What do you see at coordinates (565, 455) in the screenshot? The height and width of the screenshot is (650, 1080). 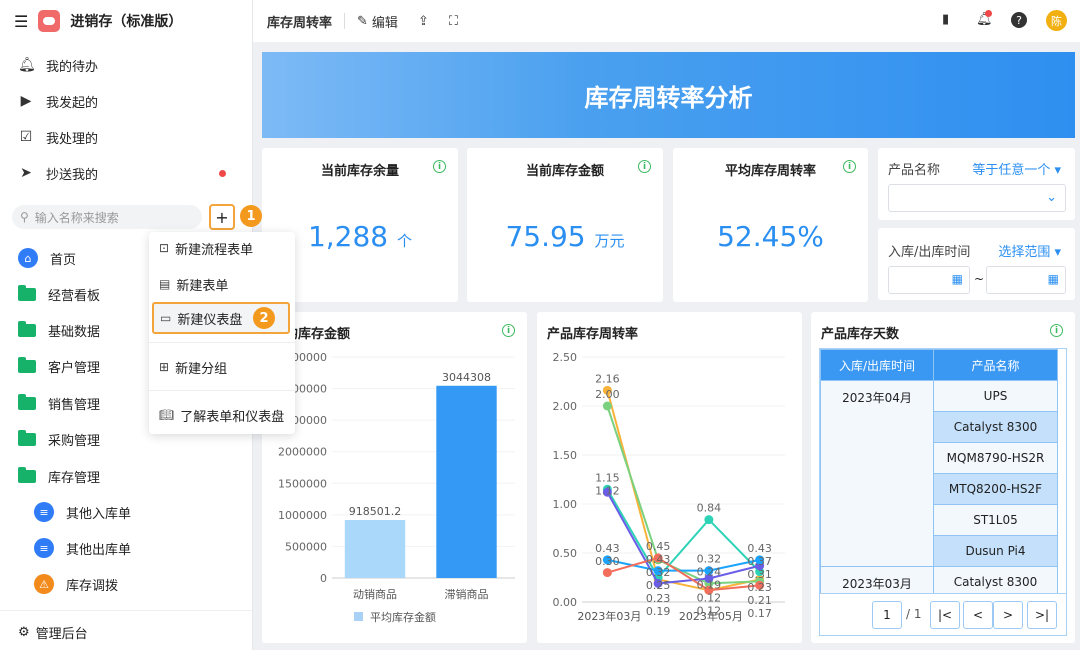 I see `y-tick-label: 1.50` at bounding box center [565, 455].